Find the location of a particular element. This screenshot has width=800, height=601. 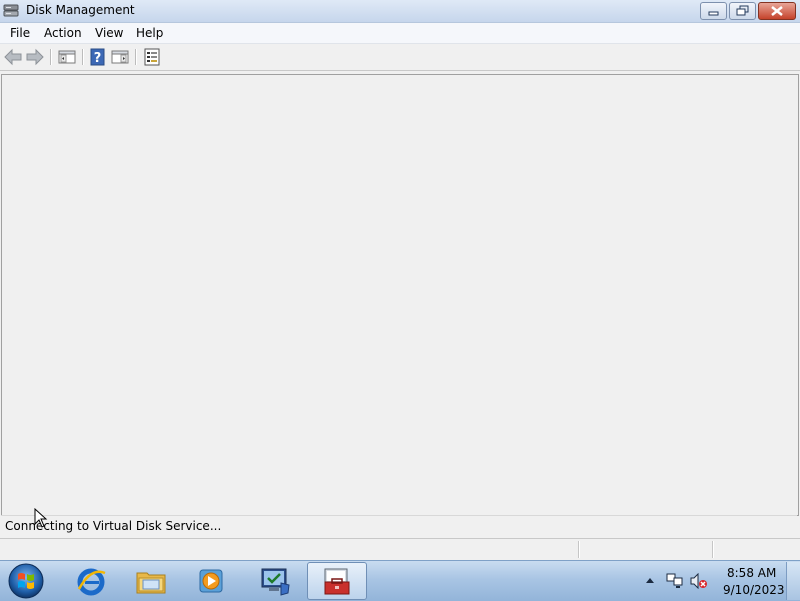

title-bar: Disk Management is located at coordinates (400, 11).